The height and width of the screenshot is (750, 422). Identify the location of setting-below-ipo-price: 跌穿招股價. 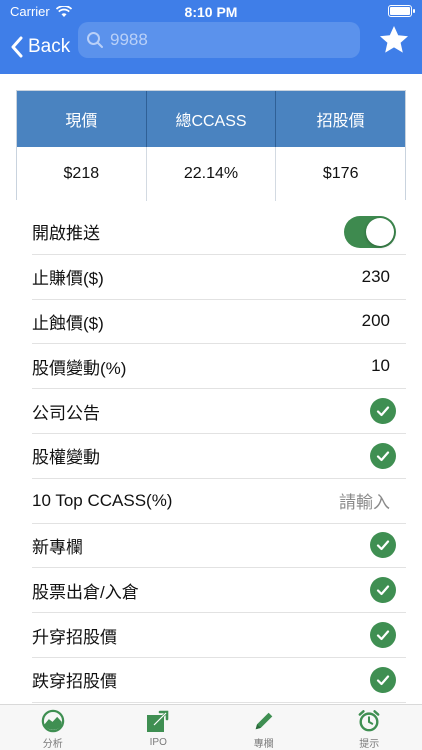
(219, 680).